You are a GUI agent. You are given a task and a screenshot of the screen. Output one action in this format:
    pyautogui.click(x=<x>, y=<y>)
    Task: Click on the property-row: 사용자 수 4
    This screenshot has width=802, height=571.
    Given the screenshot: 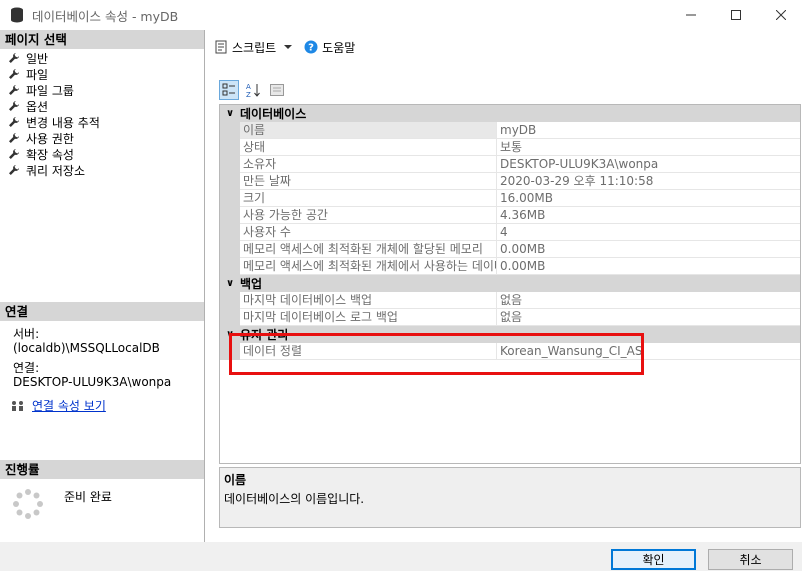 What is the action you would take?
    pyautogui.click(x=510, y=232)
    